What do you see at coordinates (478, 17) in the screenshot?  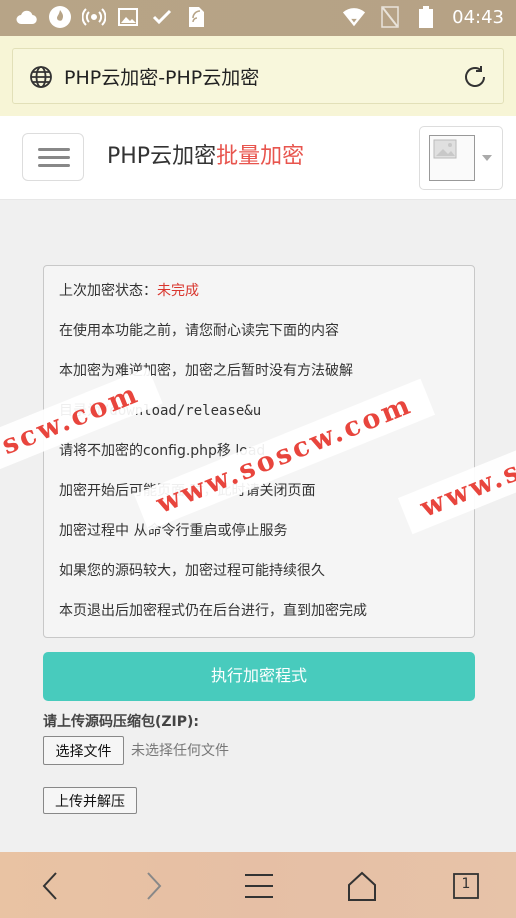 I see `clock: 04:43` at bounding box center [478, 17].